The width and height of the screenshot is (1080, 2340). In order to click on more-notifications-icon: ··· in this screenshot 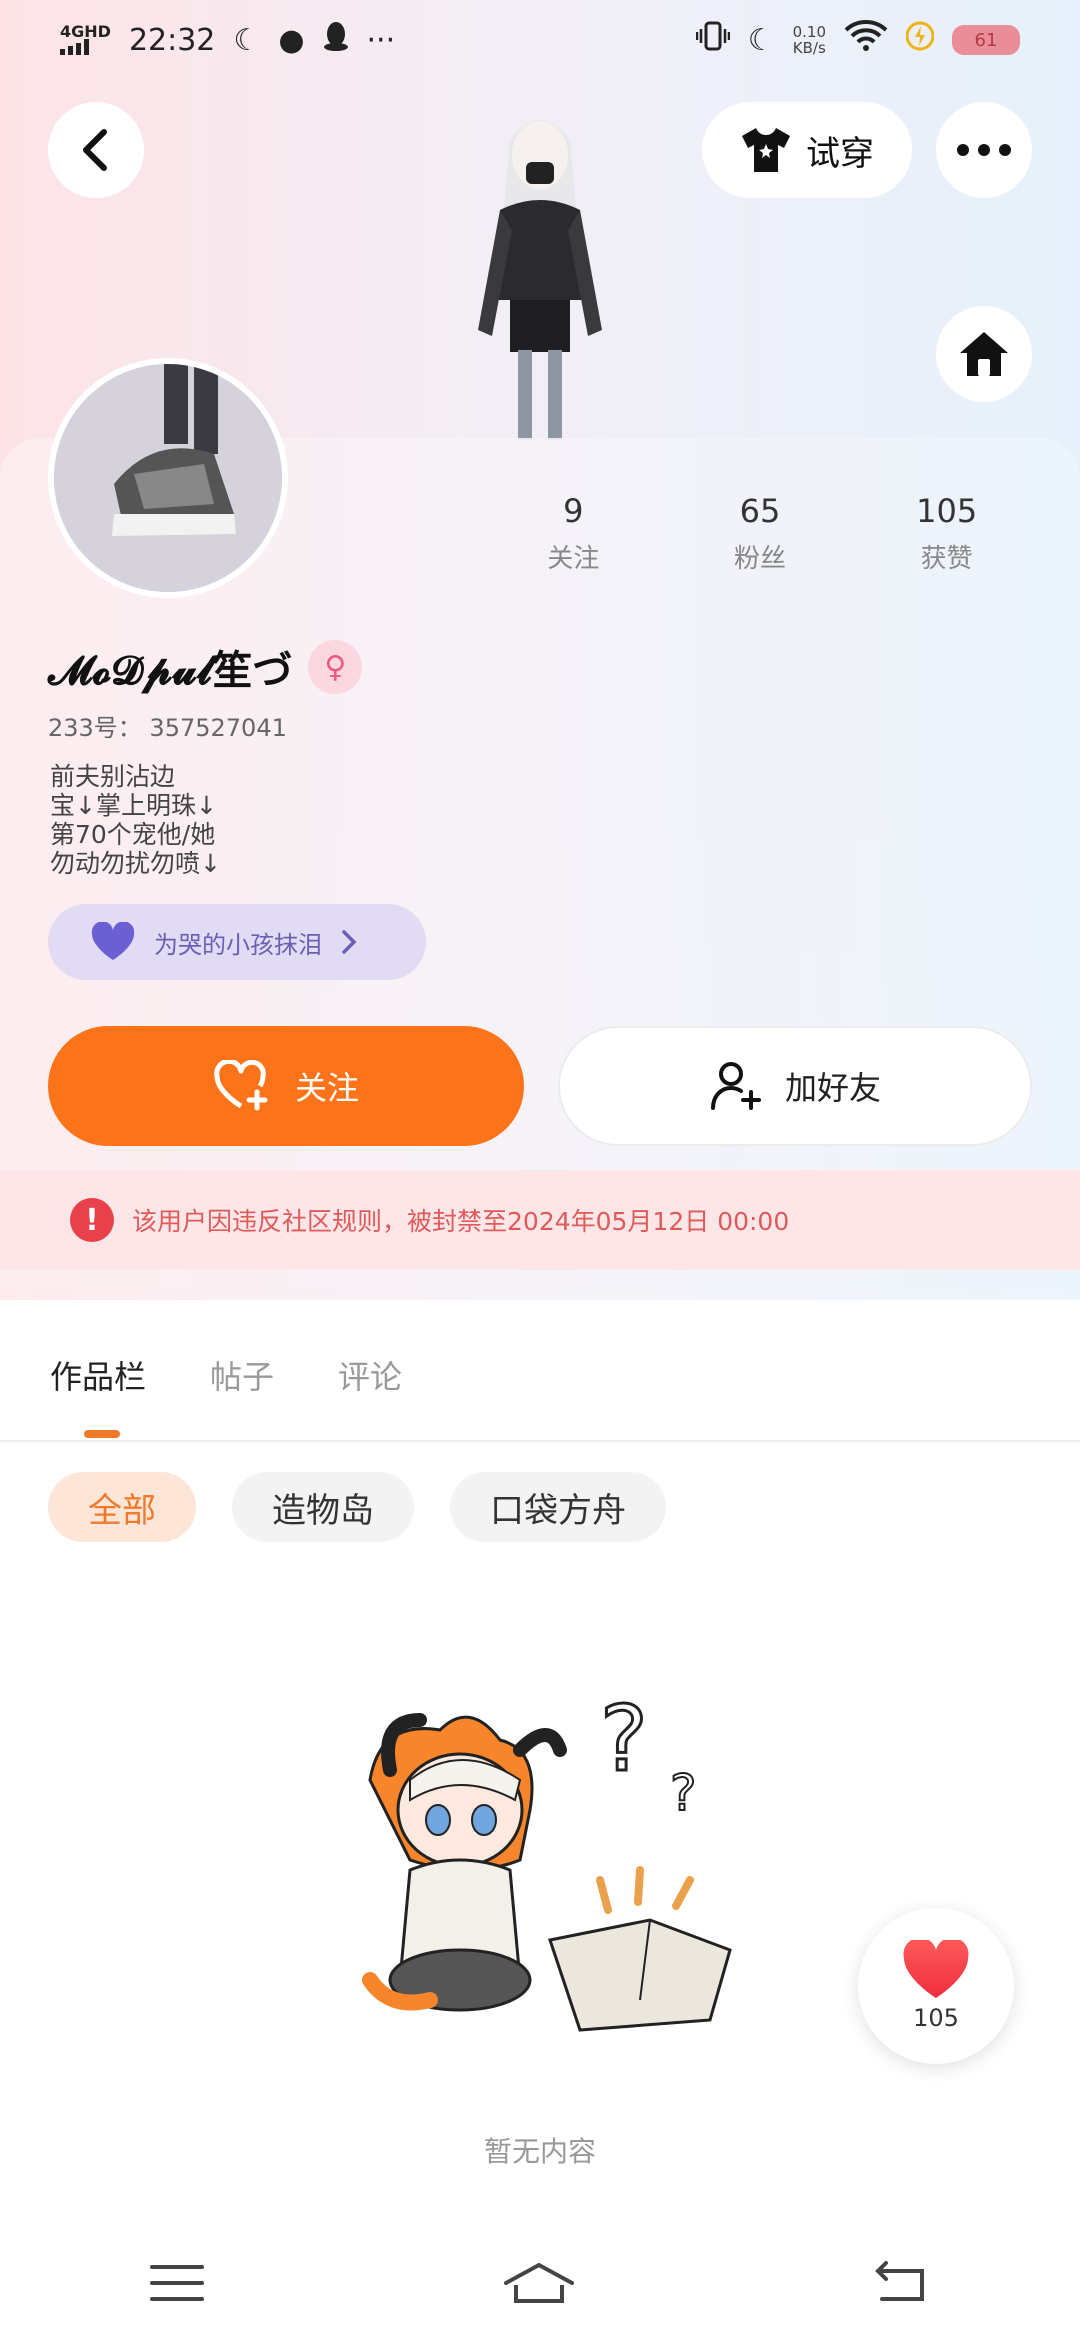, I will do `click(381, 40)`.